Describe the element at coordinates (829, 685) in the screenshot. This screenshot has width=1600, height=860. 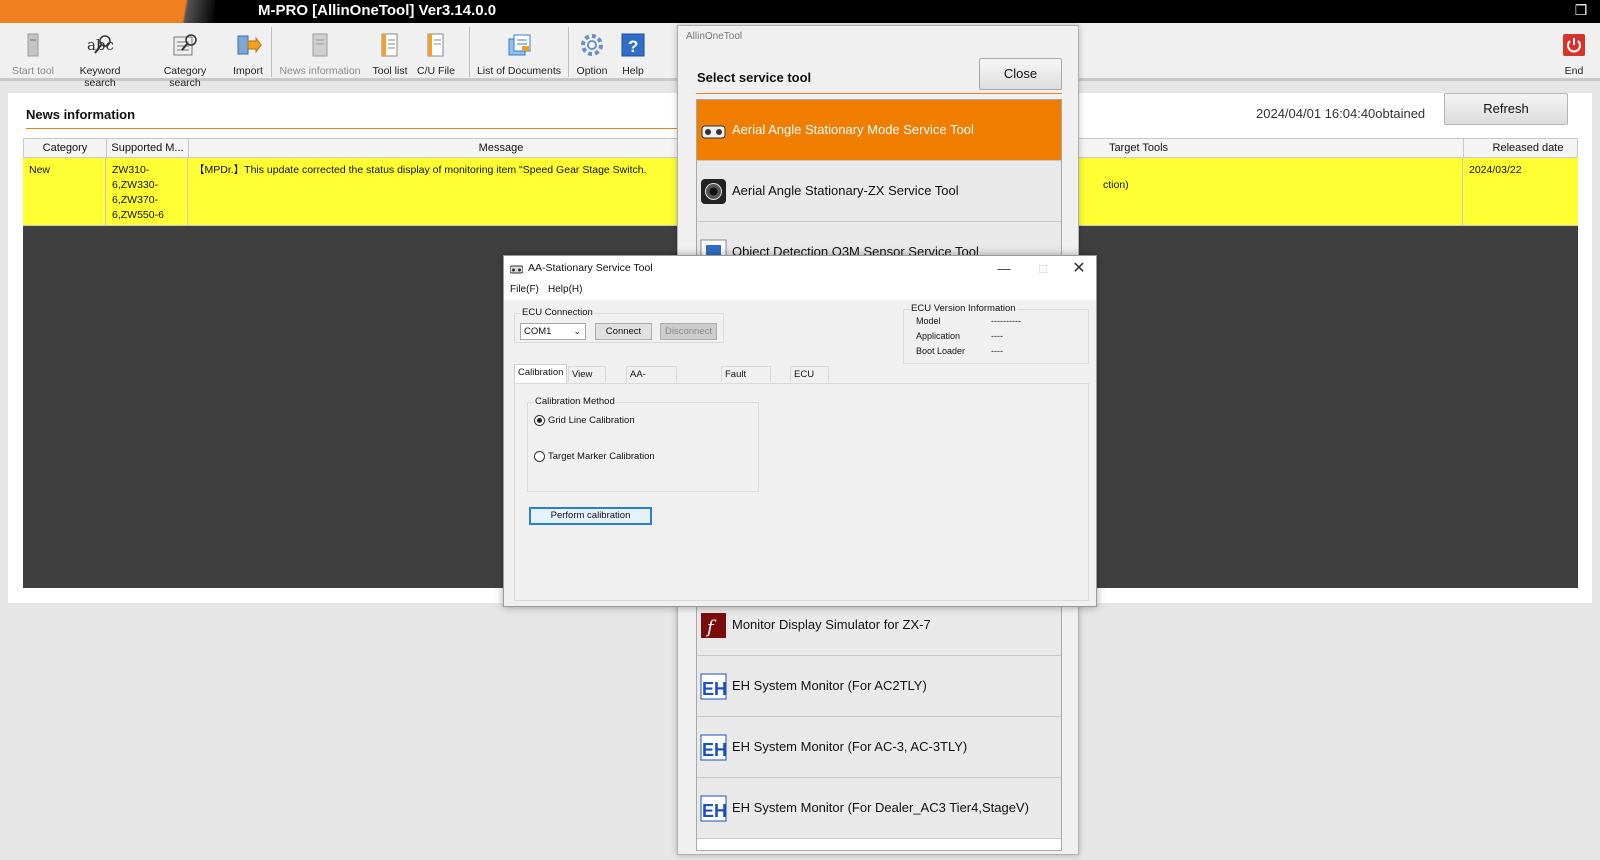
I see `service-tool-label: EH System Monitor (For AC2TLY)` at that location.